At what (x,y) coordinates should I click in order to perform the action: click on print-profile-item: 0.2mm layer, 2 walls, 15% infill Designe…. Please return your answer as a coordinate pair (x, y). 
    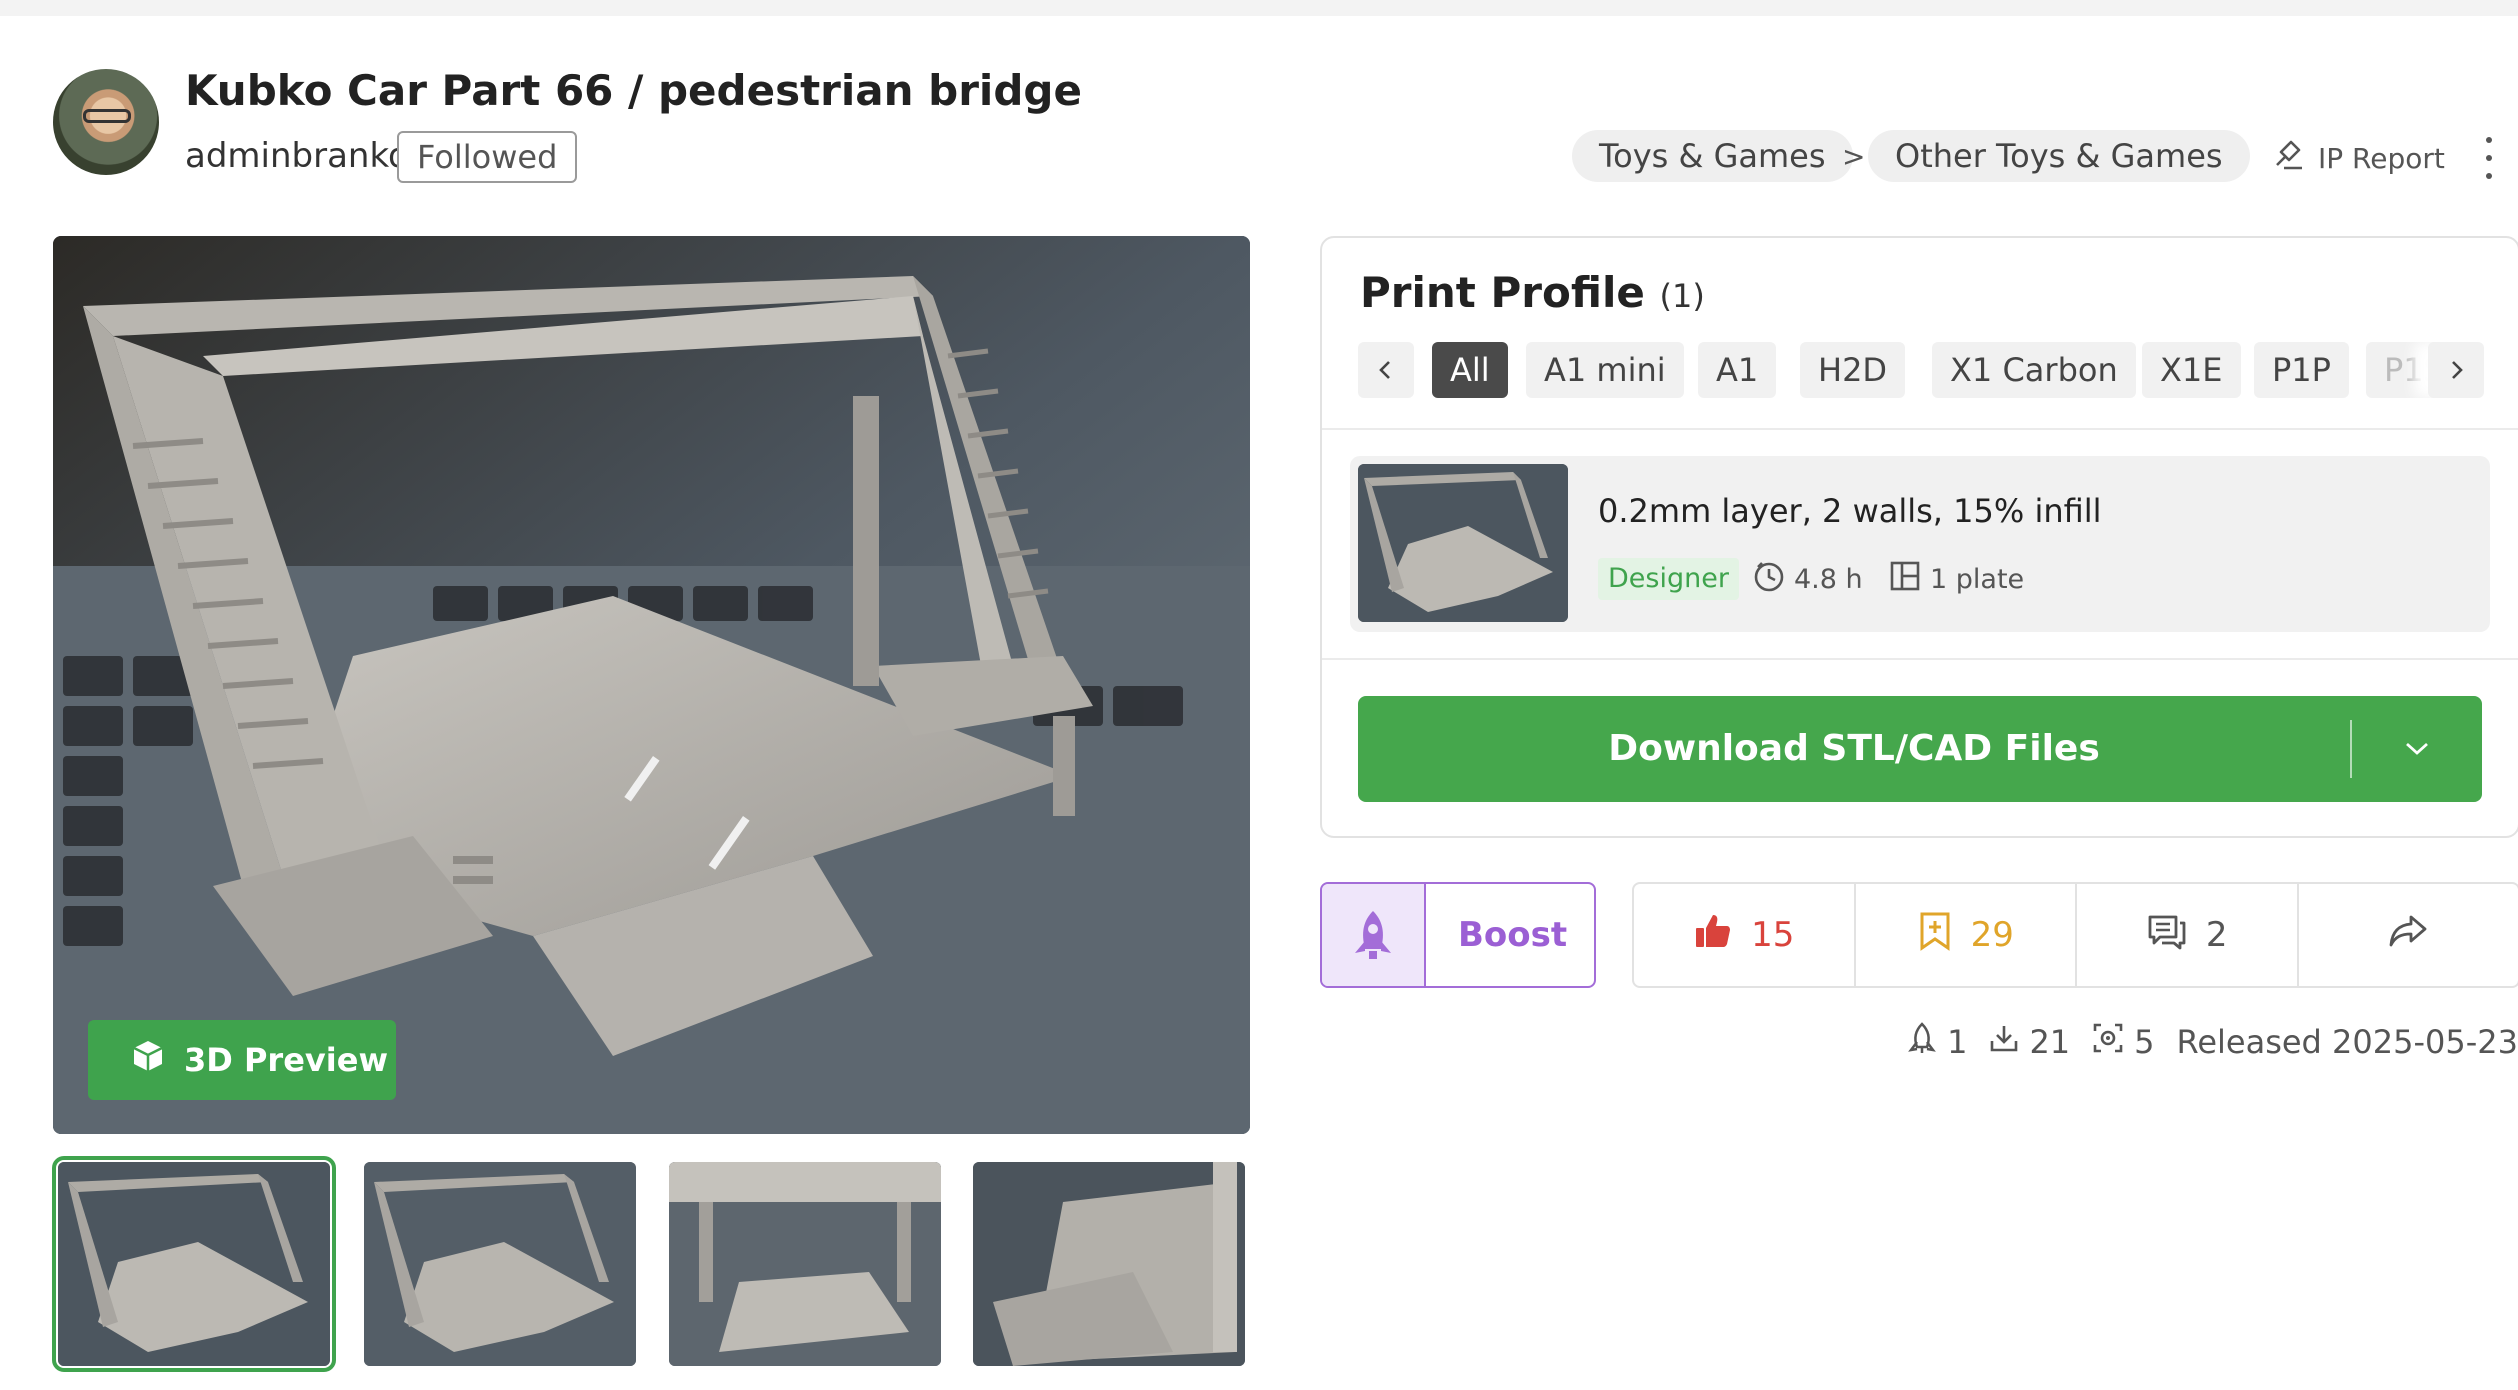
    Looking at the image, I should click on (1920, 544).